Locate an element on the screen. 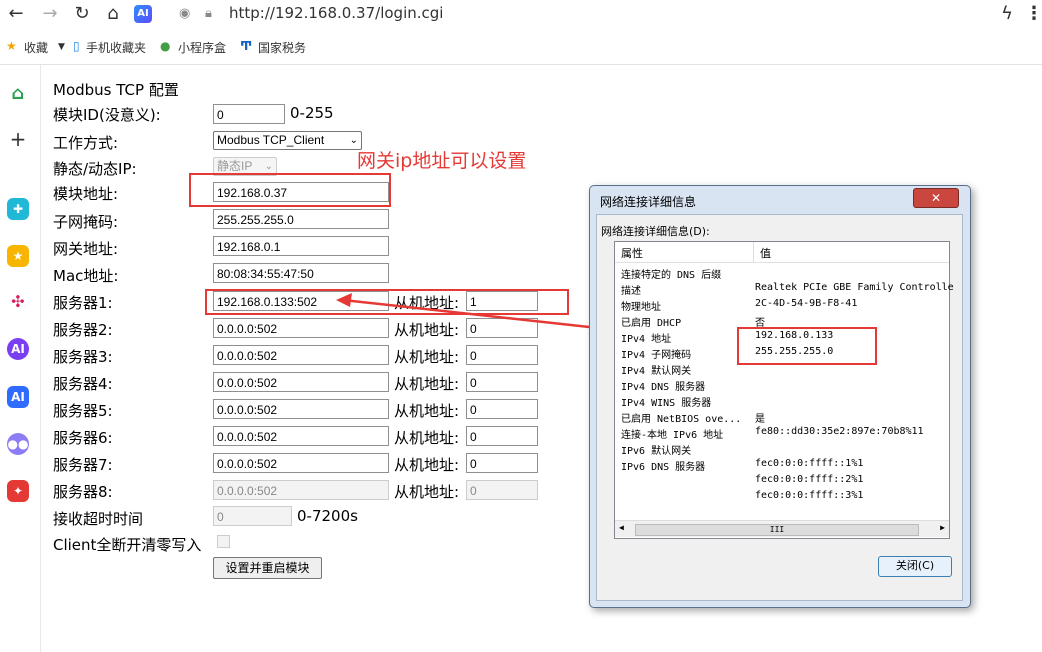 Image resolution: width=1042 pixels, height=652 pixels. scroll-left-icon: ◀ is located at coordinates (621, 527).